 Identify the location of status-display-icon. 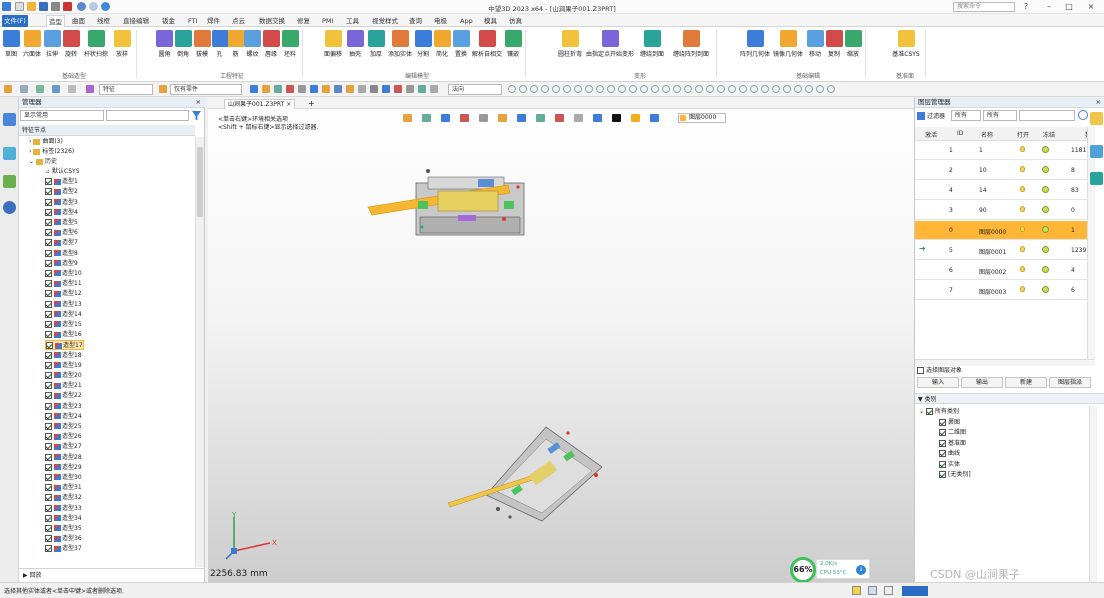
(888, 590).